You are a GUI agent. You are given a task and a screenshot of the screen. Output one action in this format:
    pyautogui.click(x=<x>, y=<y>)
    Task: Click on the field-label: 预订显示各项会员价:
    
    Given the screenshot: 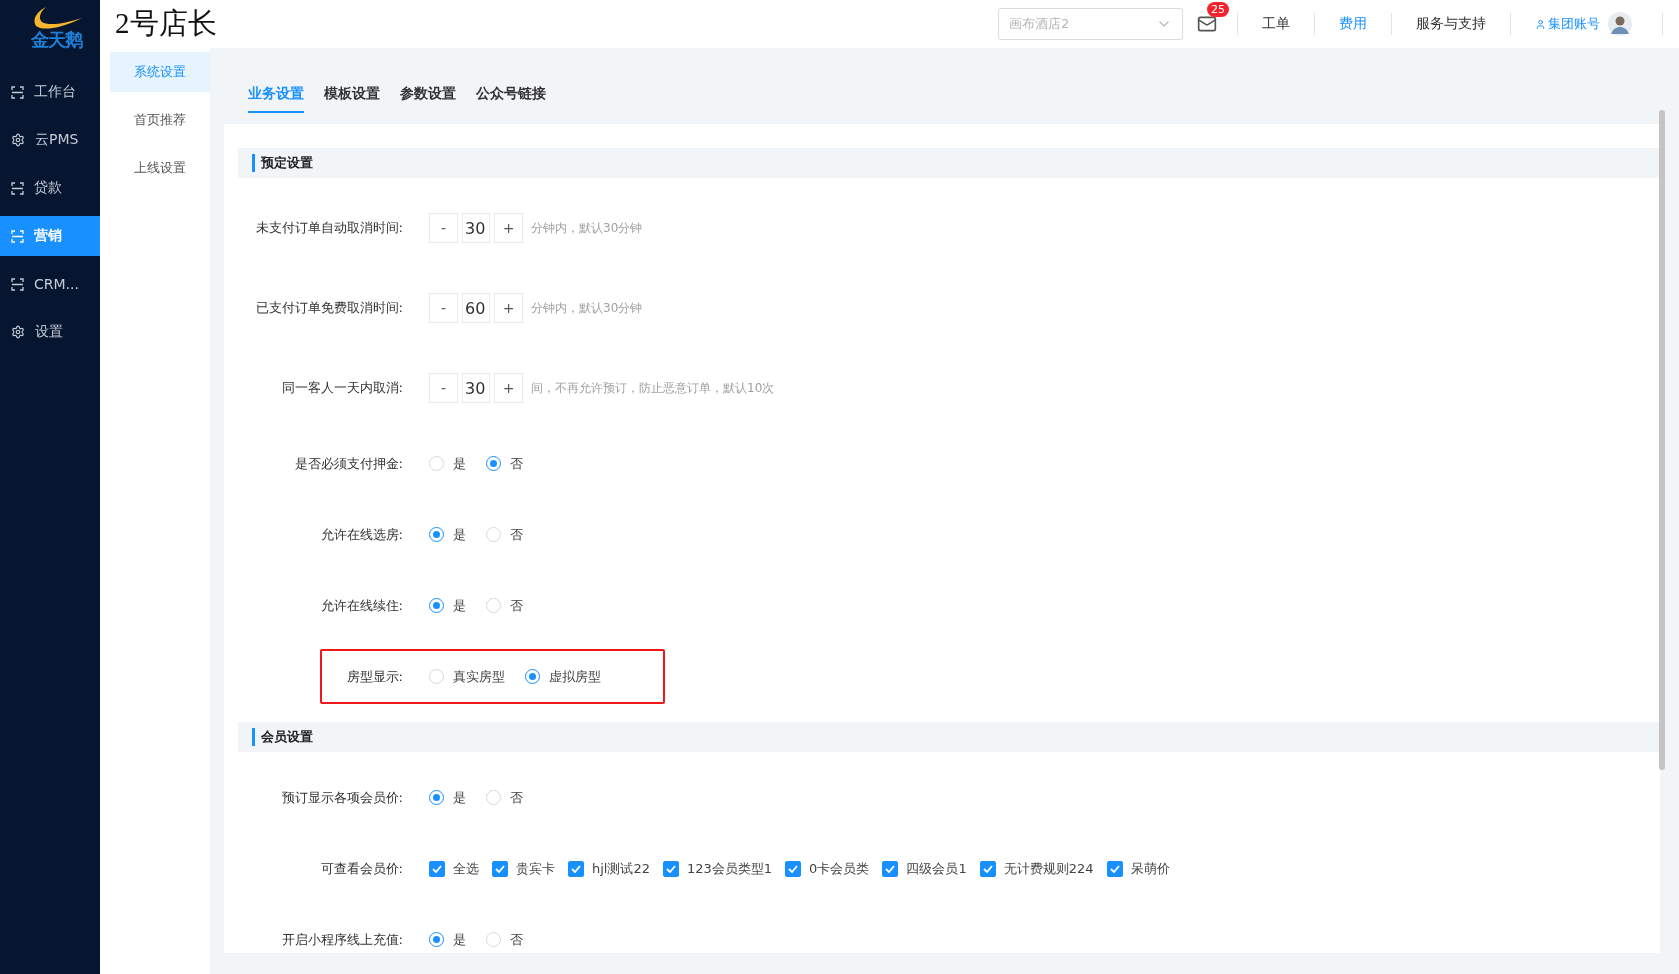 What is the action you would take?
    pyautogui.click(x=341, y=797)
    